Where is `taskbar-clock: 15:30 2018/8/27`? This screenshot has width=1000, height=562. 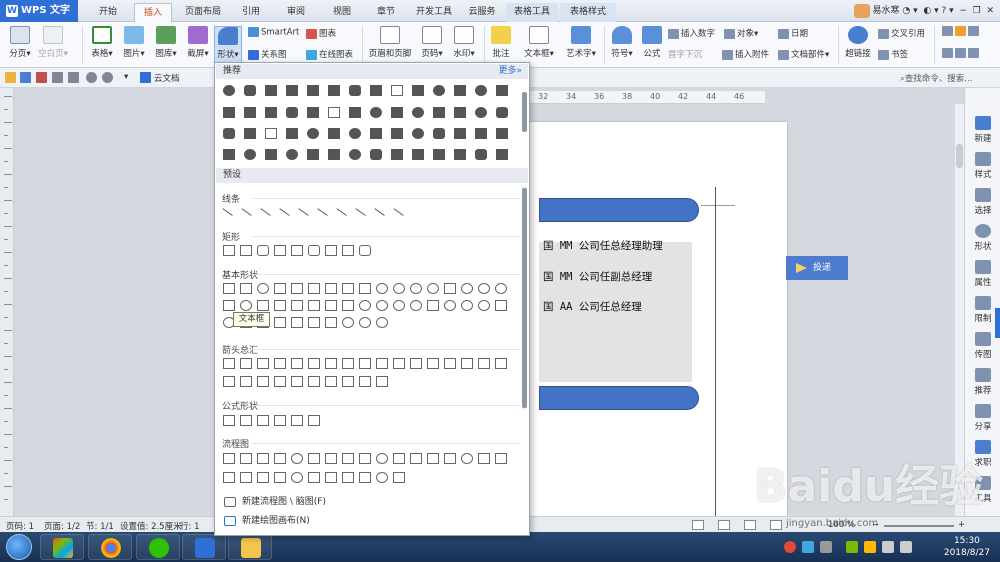 taskbar-clock: 15:30 2018/8/27 is located at coordinates (967, 547).